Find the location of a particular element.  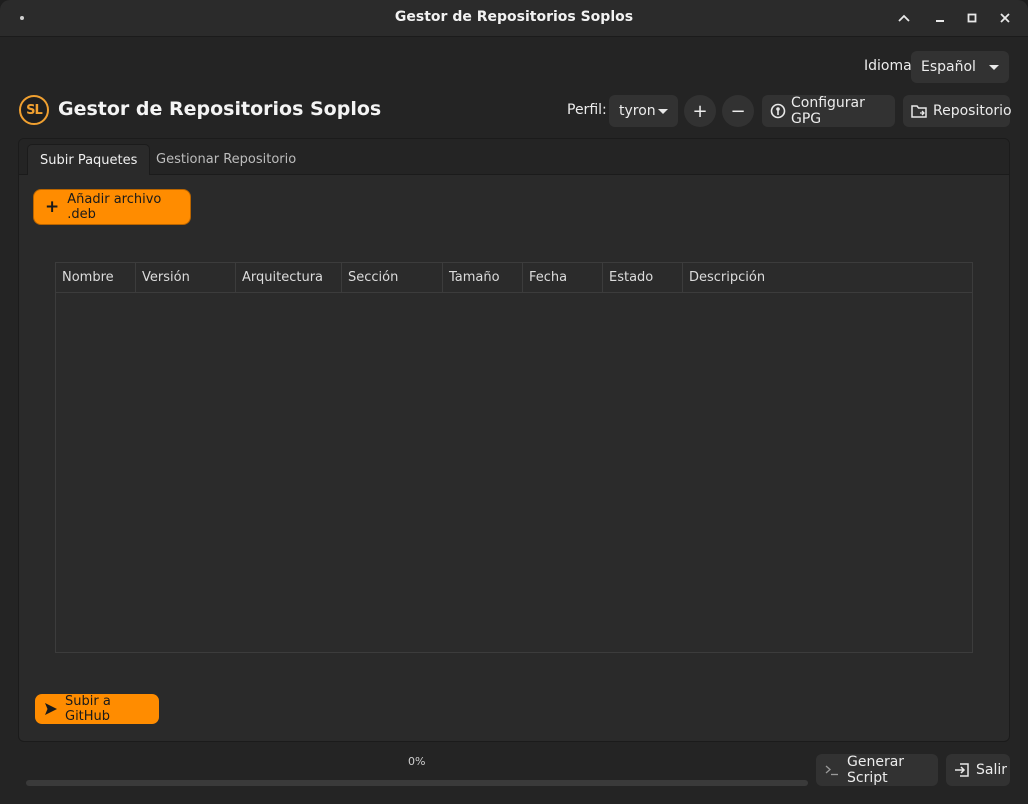

tab-upload-packages: Subir Paquetes is located at coordinates (89, 159).